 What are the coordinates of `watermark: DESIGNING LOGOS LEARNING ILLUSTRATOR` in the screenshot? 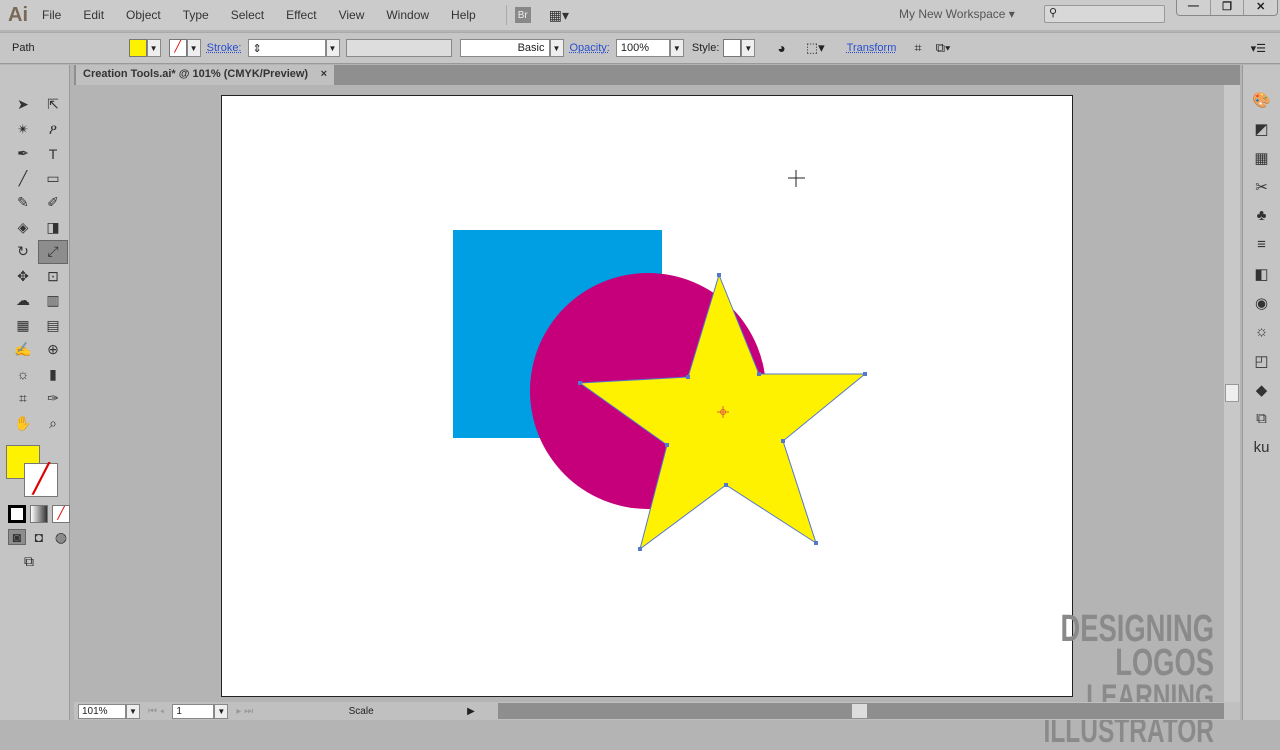 It's located at (1087, 678).